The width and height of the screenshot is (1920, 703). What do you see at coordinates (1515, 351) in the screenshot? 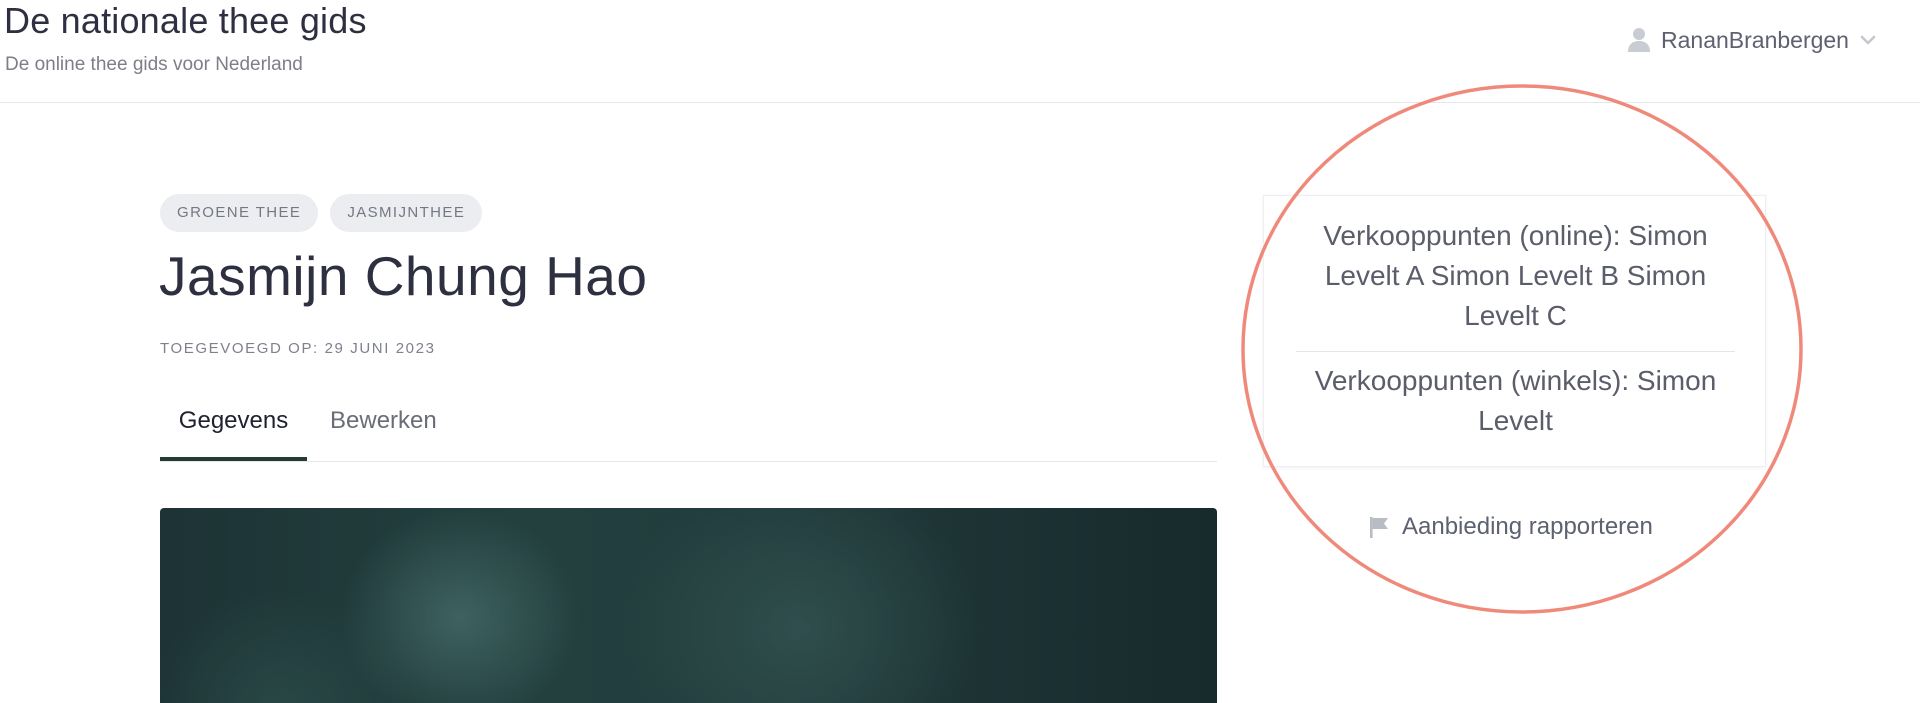
I see `card-divider` at bounding box center [1515, 351].